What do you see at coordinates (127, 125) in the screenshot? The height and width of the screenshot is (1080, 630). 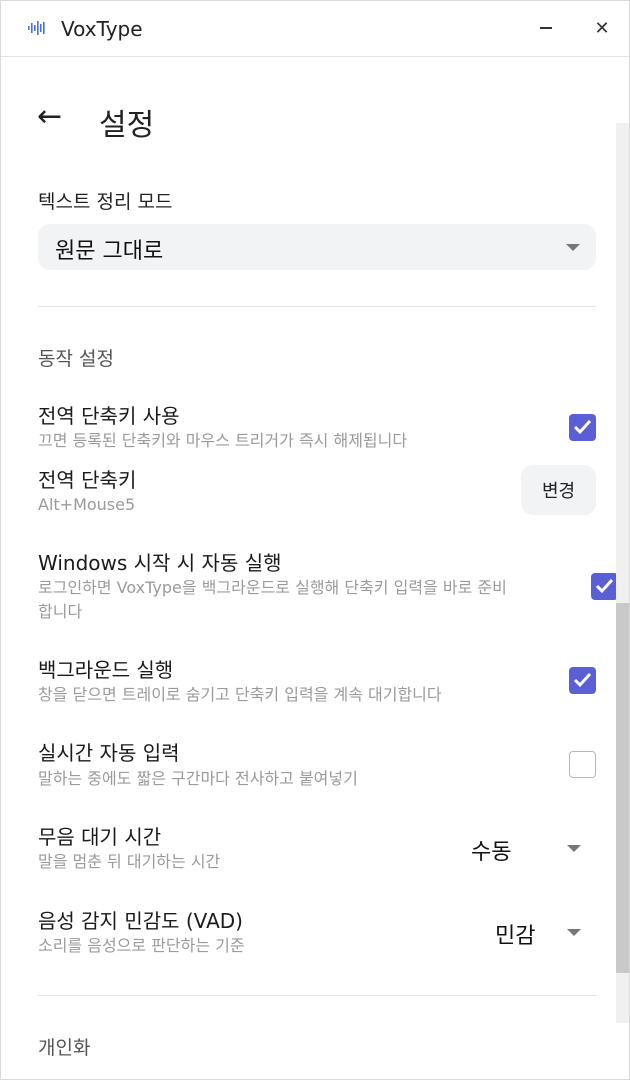 I see `page-title: 설정` at bounding box center [127, 125].